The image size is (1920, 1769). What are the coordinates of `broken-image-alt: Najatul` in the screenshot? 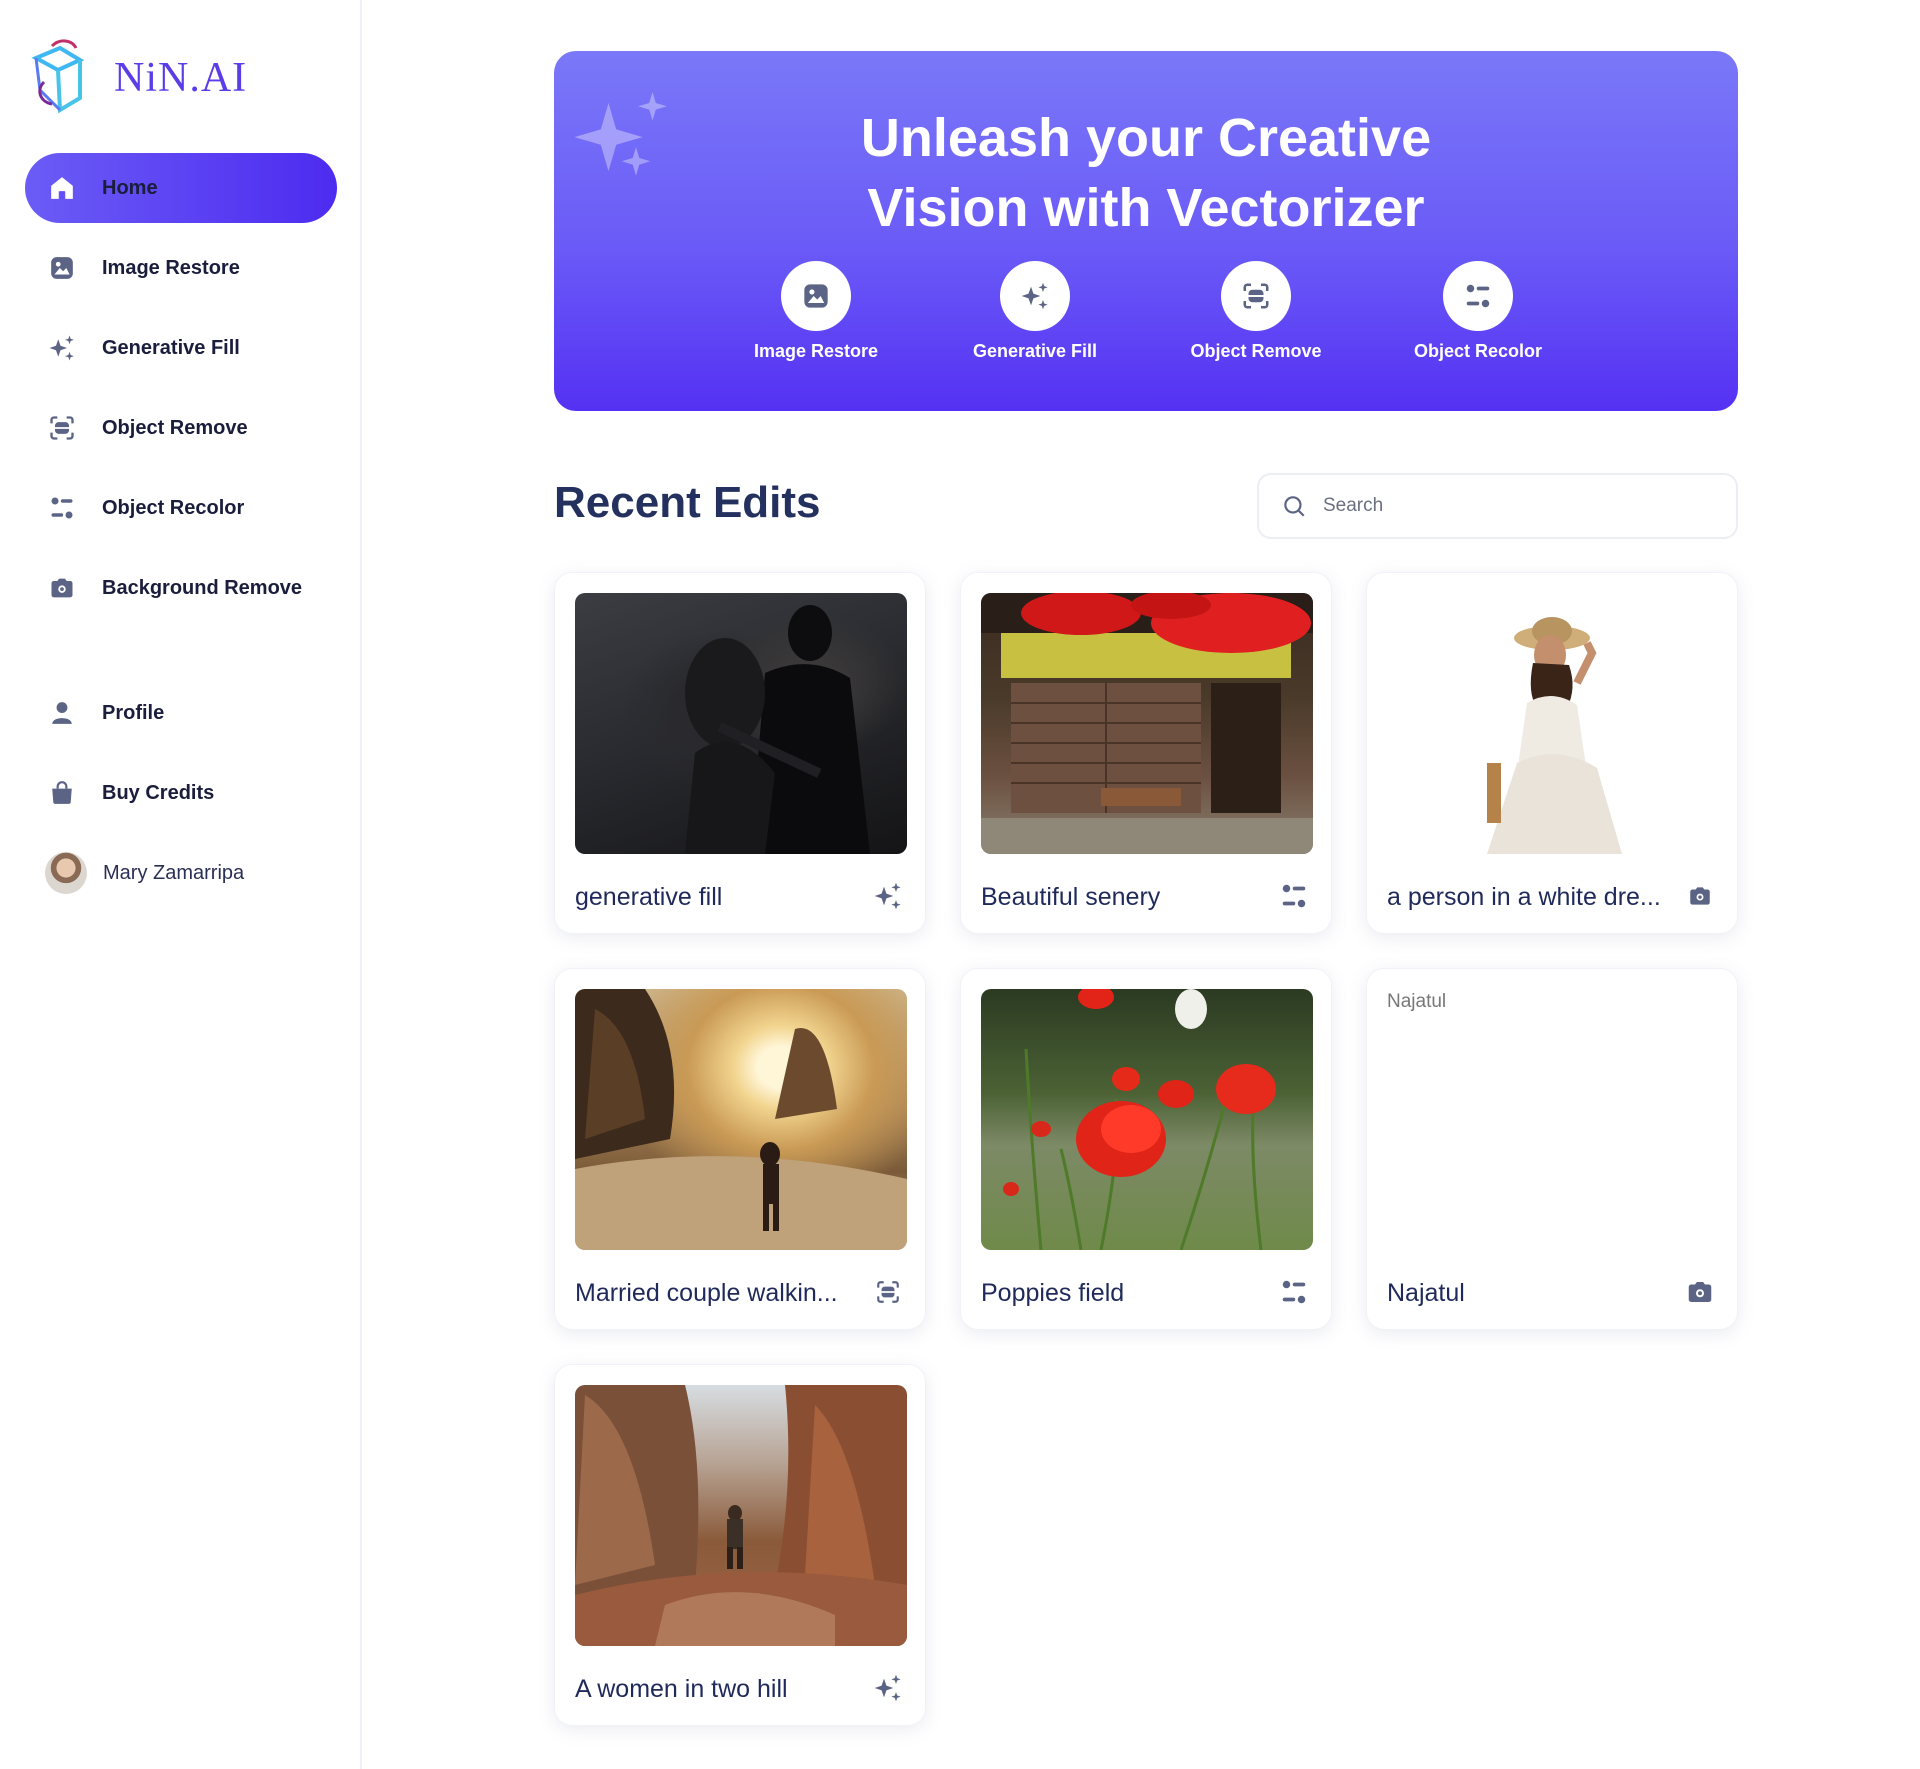 It's located at (1417, 1001).